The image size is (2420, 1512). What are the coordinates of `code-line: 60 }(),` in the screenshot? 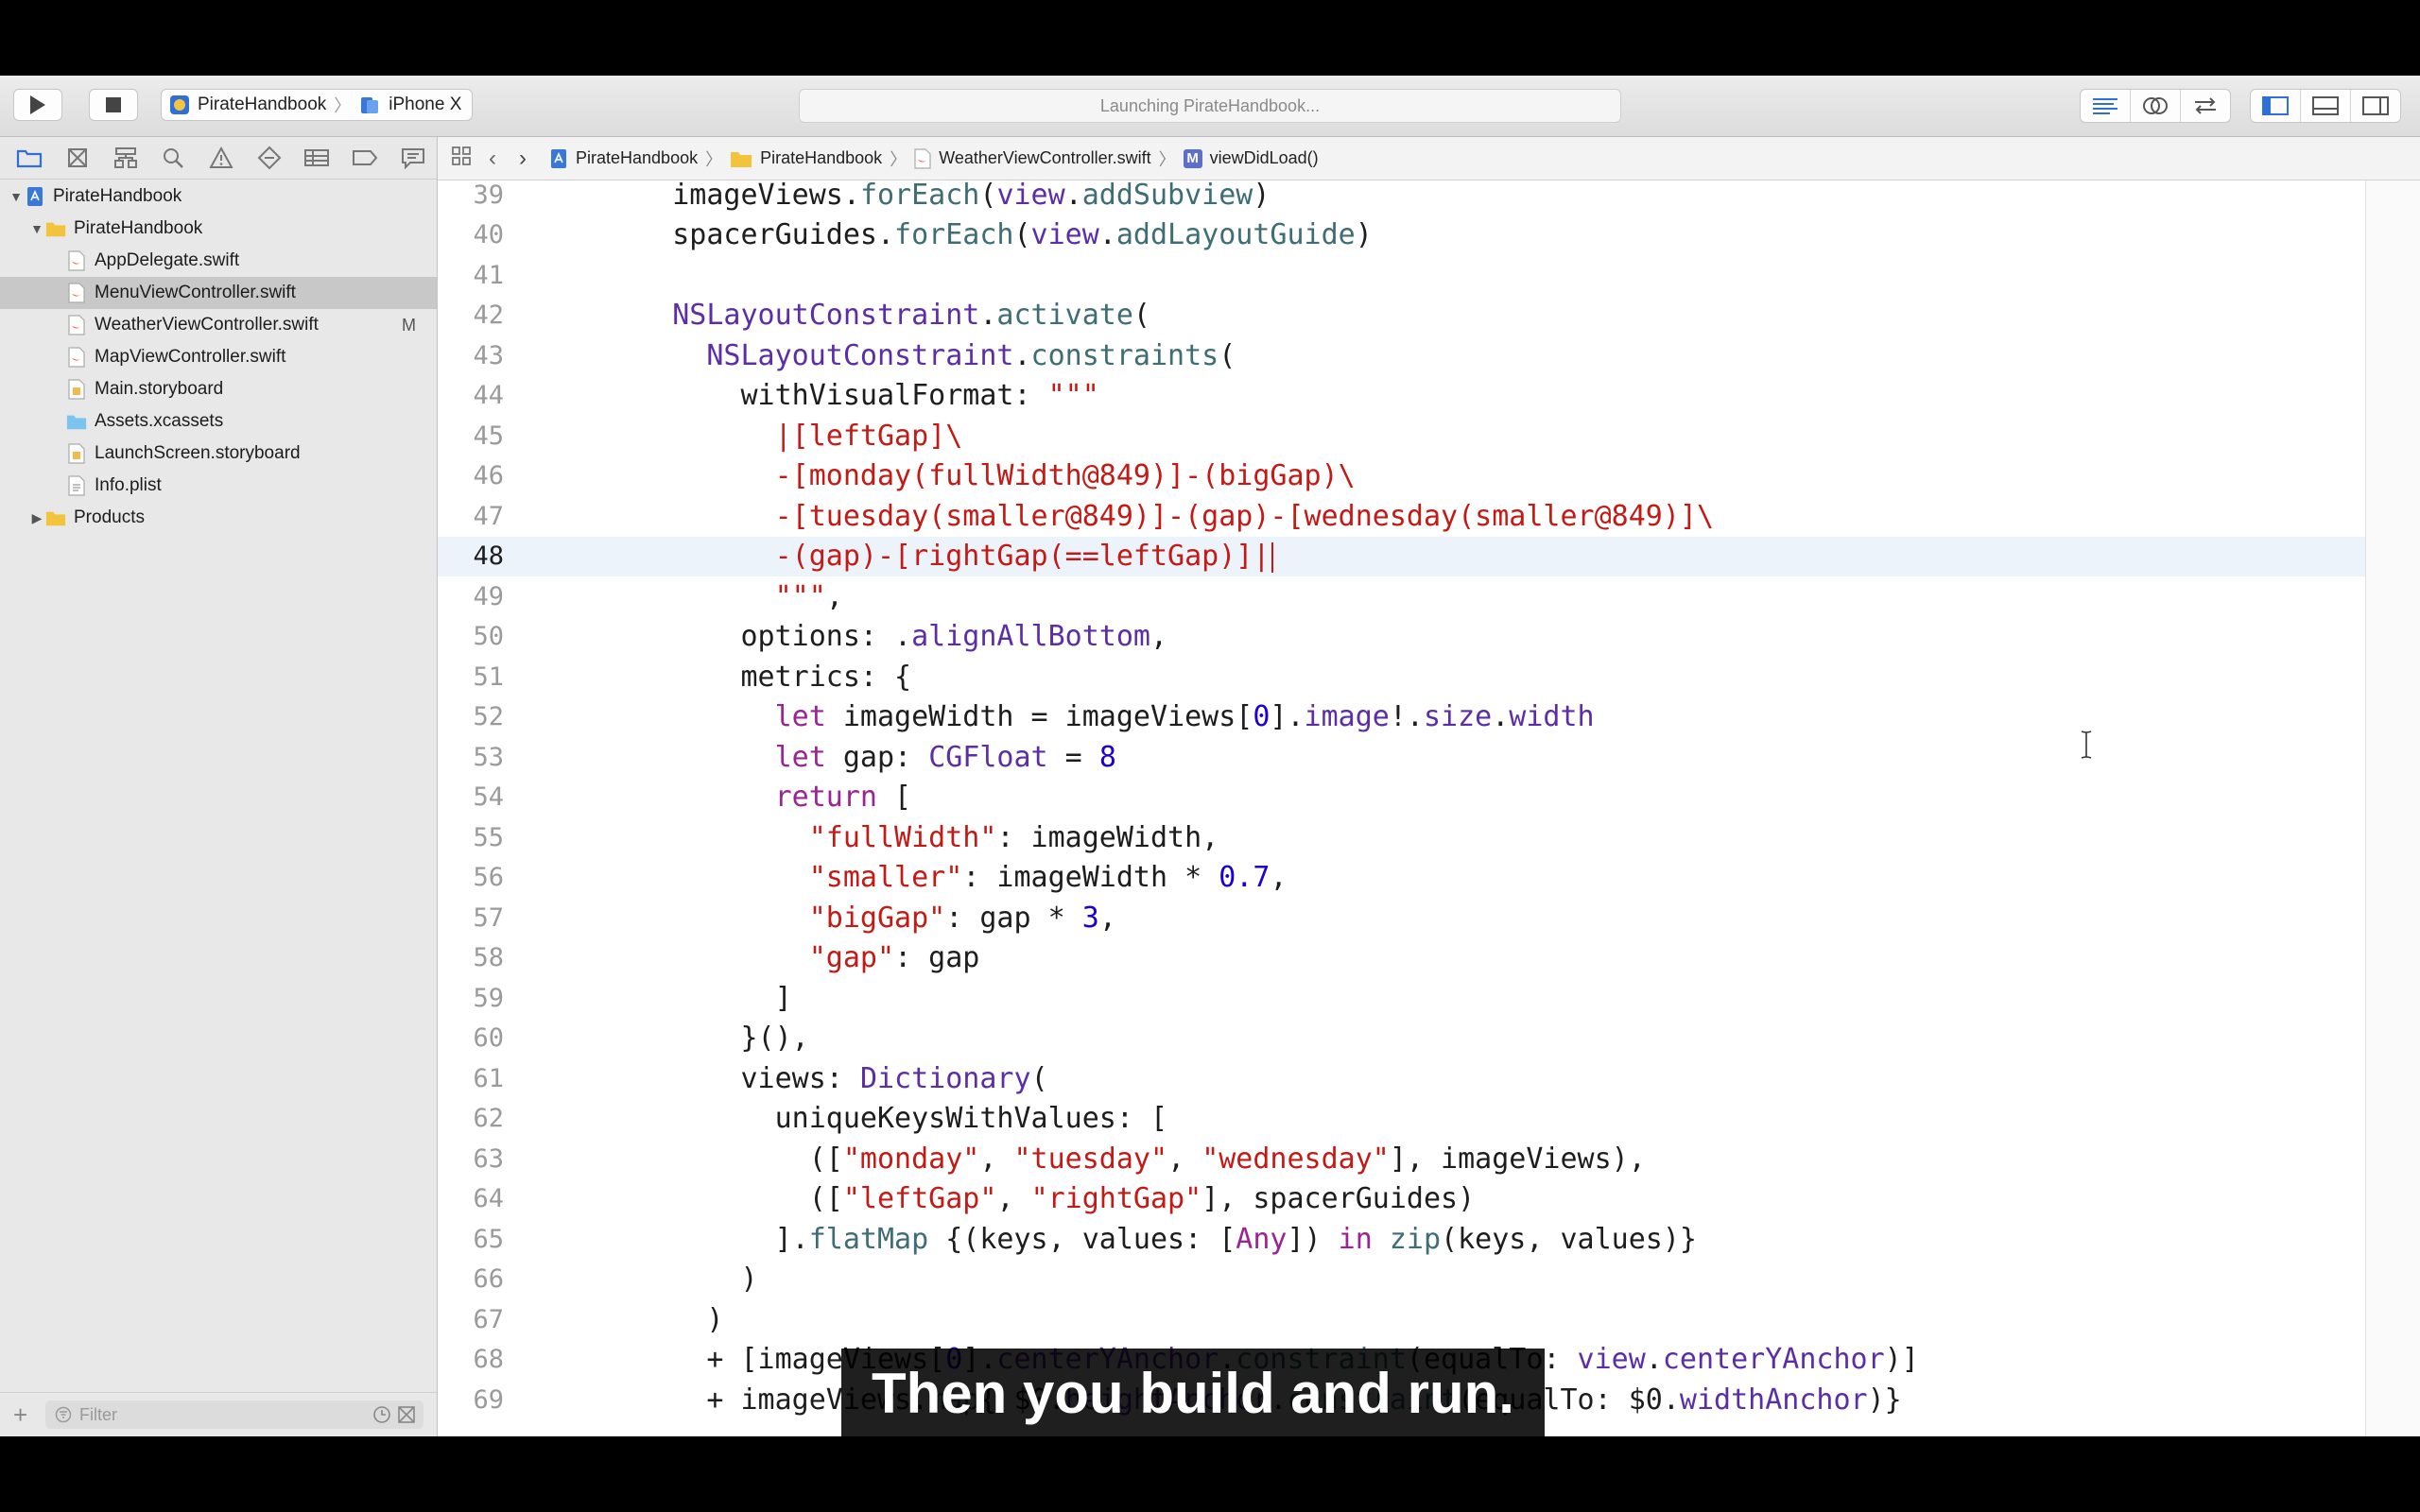 It's located at (1402, 1039).